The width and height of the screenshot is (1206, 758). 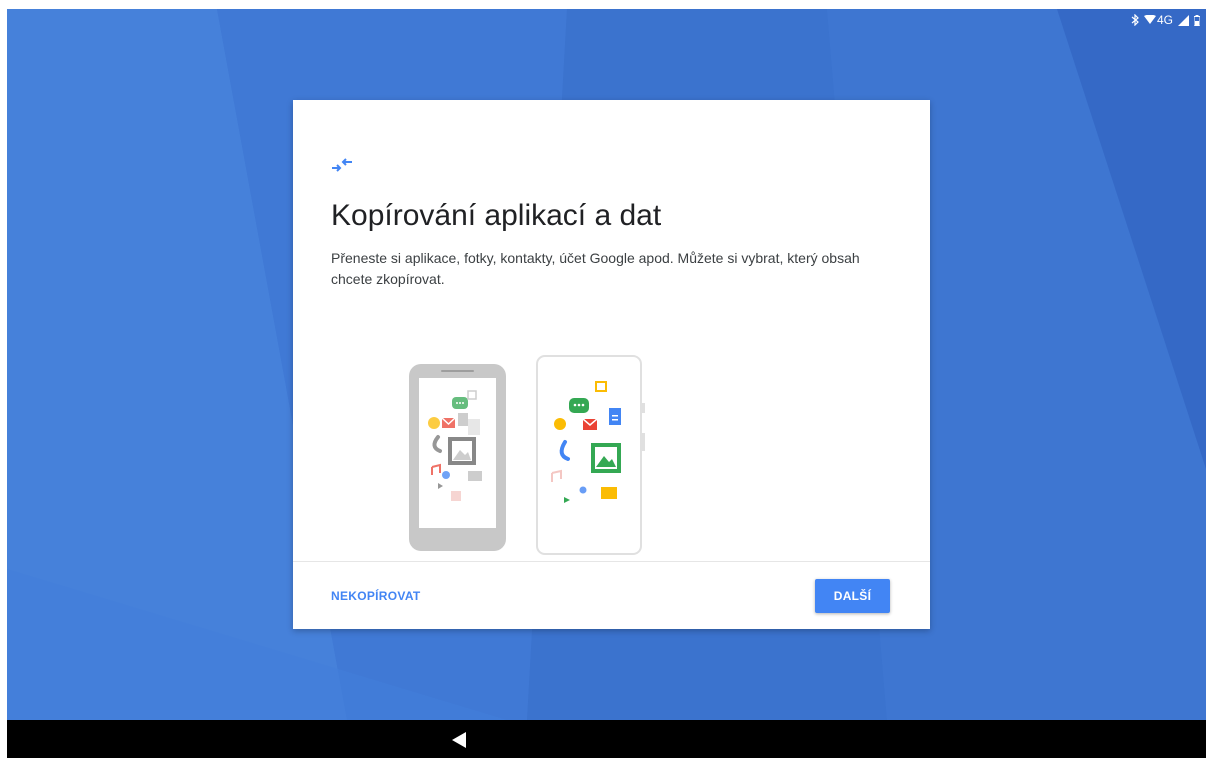 What do you see at coordinates (1149, 20) in the screenshot?
I see `wifi-icon` at bounding box center [1149, 20].